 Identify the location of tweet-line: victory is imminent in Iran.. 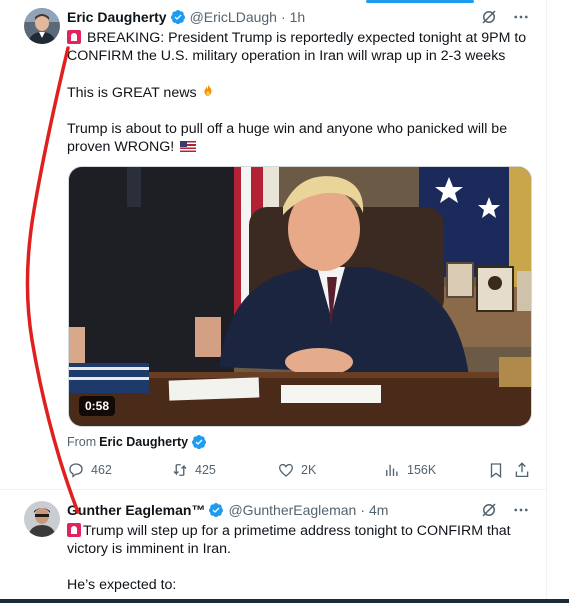
(149, 549).